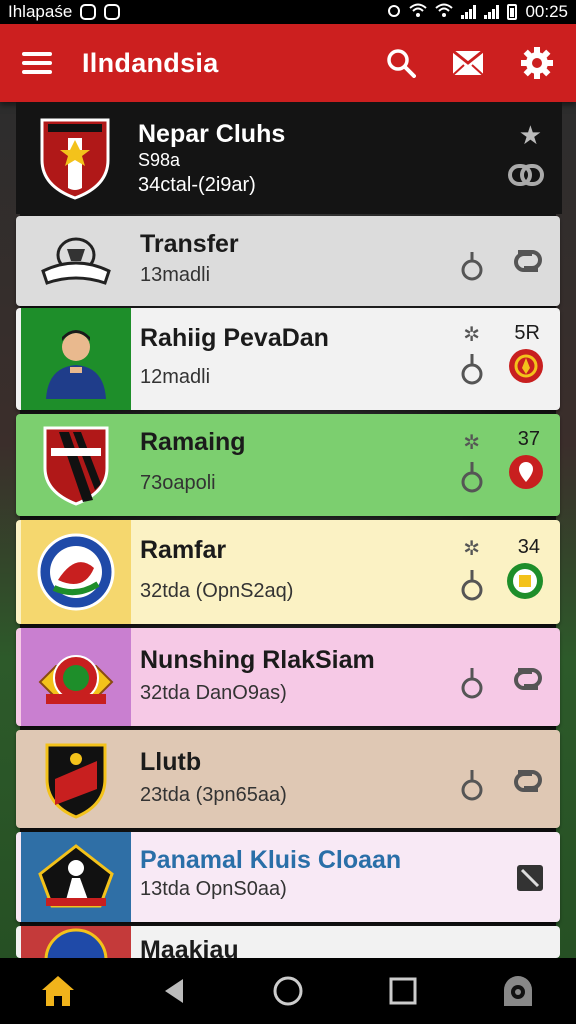 This screenshot has height=1024, width=576. I want to click on settings-icon, so click(537, 63).